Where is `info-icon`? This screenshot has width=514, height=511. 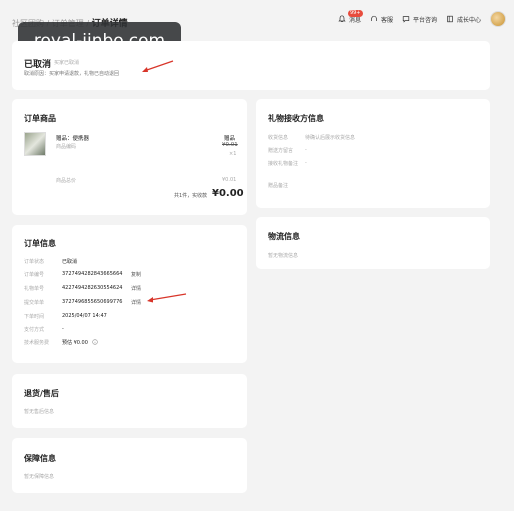
info-icon is located at coordinates (95, 342).